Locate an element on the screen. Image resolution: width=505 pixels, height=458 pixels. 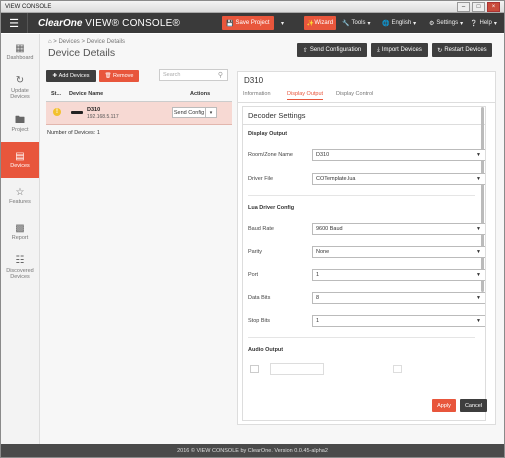
sidebar-item-label: Report is located at coordinates (20, 238).